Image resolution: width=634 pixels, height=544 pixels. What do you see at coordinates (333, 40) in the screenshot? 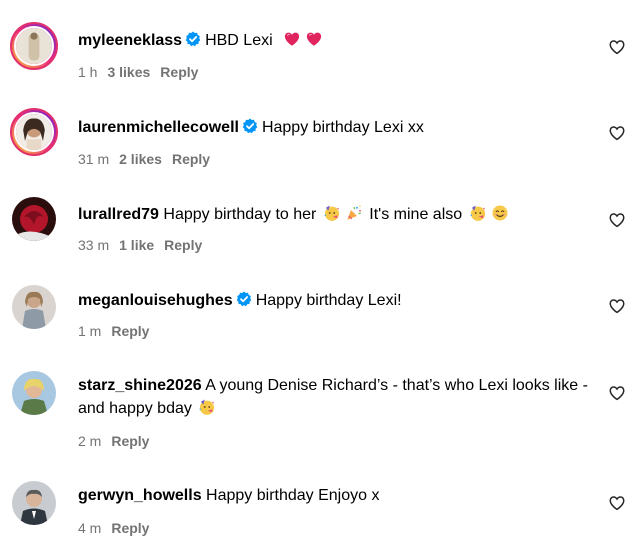
I see `comment-text: myleeneklass HBD Lexi` at bounding box center [333, 40].